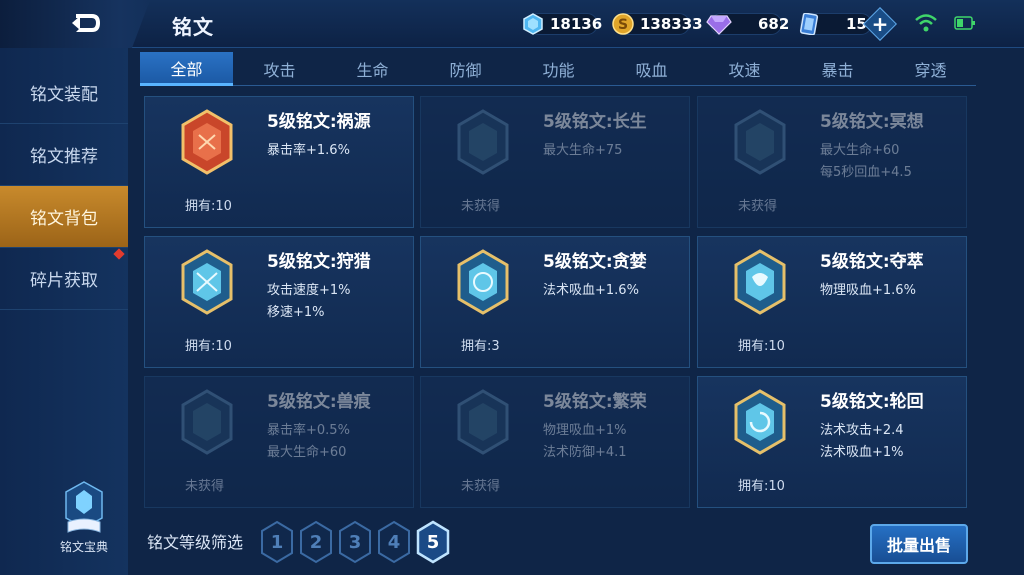 The height and width of the screenshot is (575, 1024). I want to click on diamond-counter: 18136, so click(562, 24).